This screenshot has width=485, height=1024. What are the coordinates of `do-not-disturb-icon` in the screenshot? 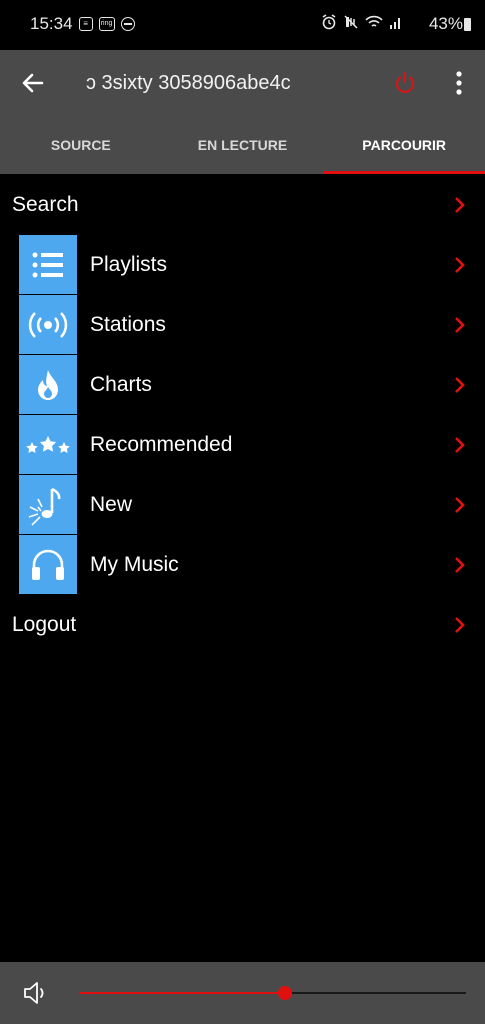 It's located at (127, 24).